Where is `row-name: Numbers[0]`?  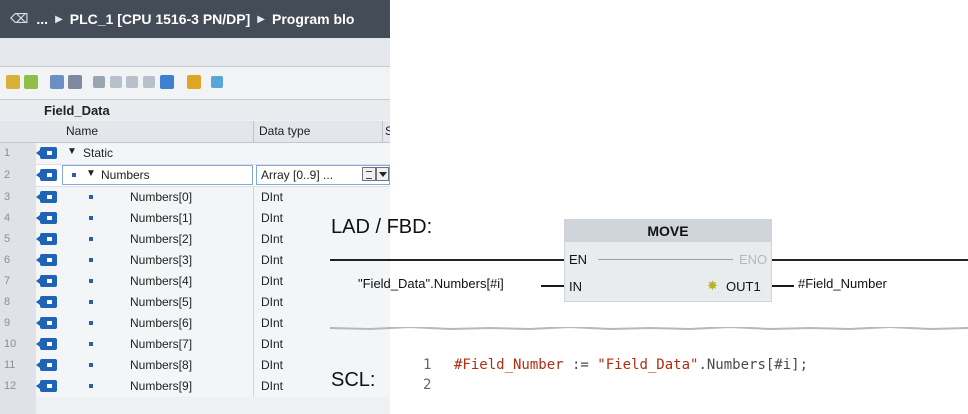
row-name: Numbers[0] is located at coordinates (161, 197).